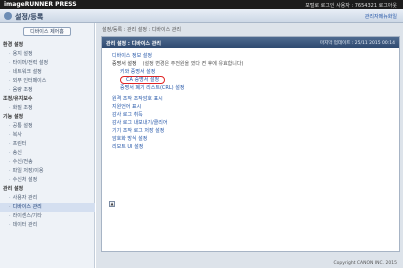 The height and width of the screenshot is (268, 403). What do you see at coordinates (47, 54) in the screenshot?
I see `sidebar-item: 용지 설정` at bounding box center [47, 54].